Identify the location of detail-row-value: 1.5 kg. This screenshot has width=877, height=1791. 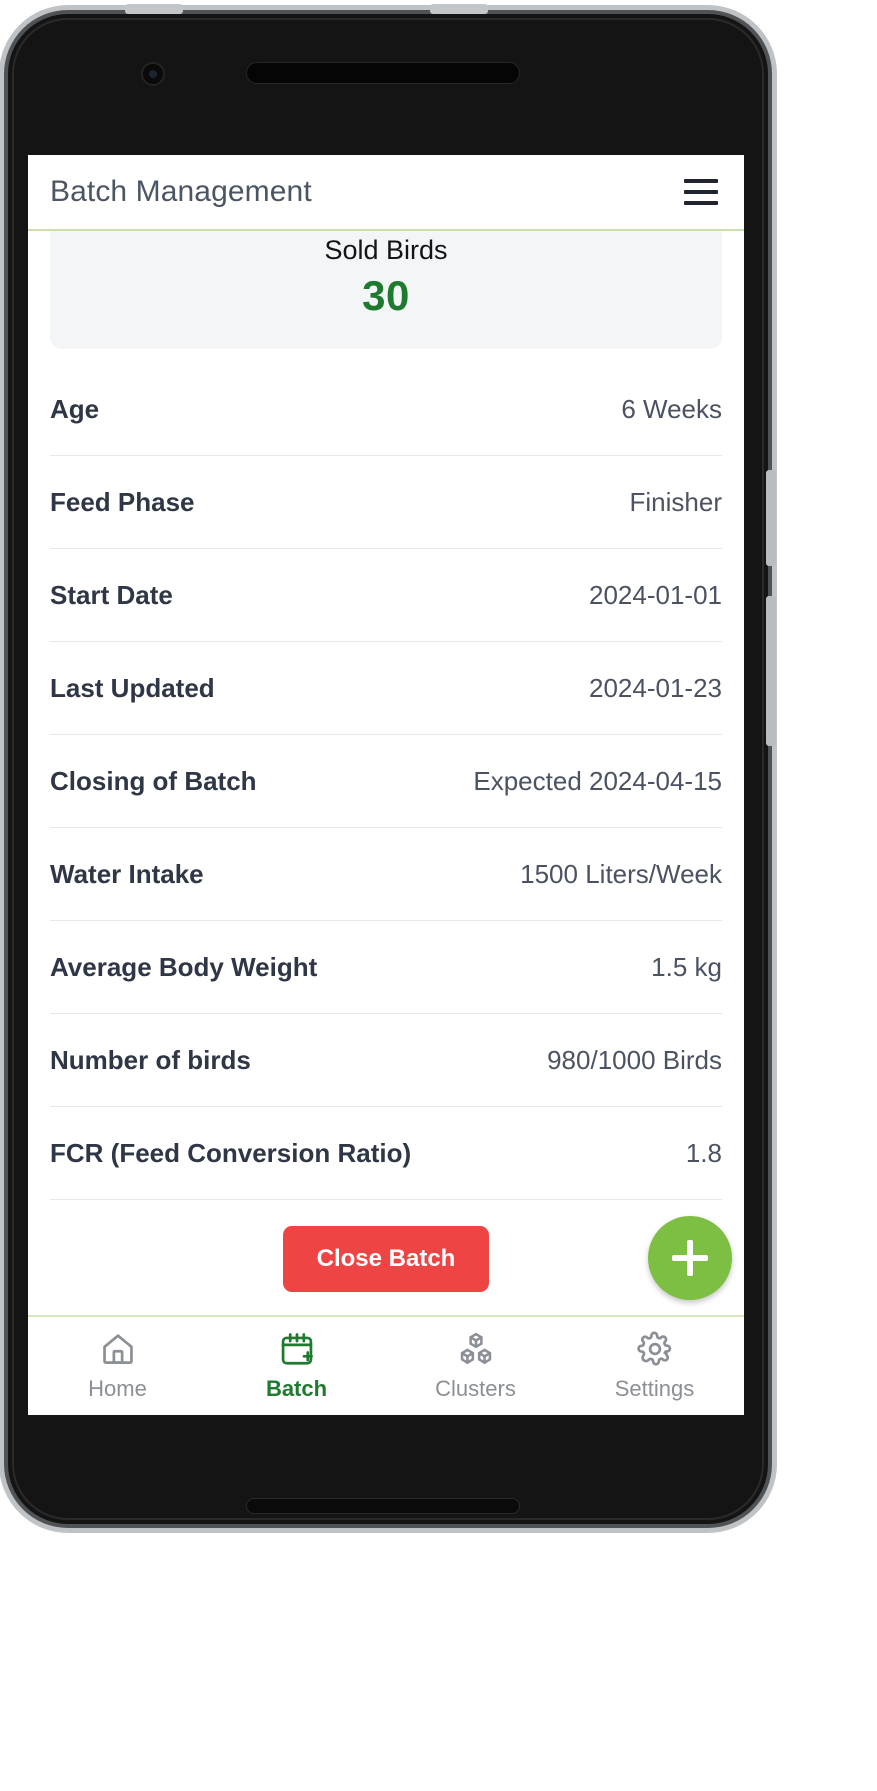
(686, 966).